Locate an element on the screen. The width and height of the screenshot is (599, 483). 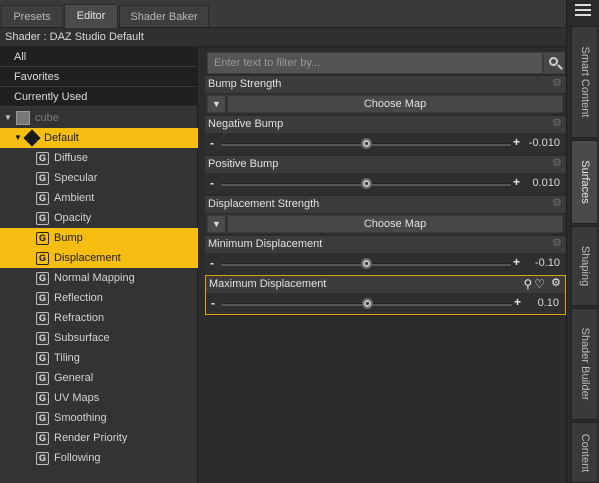
property-value: 0.010 is located at coordinates (546, 183).